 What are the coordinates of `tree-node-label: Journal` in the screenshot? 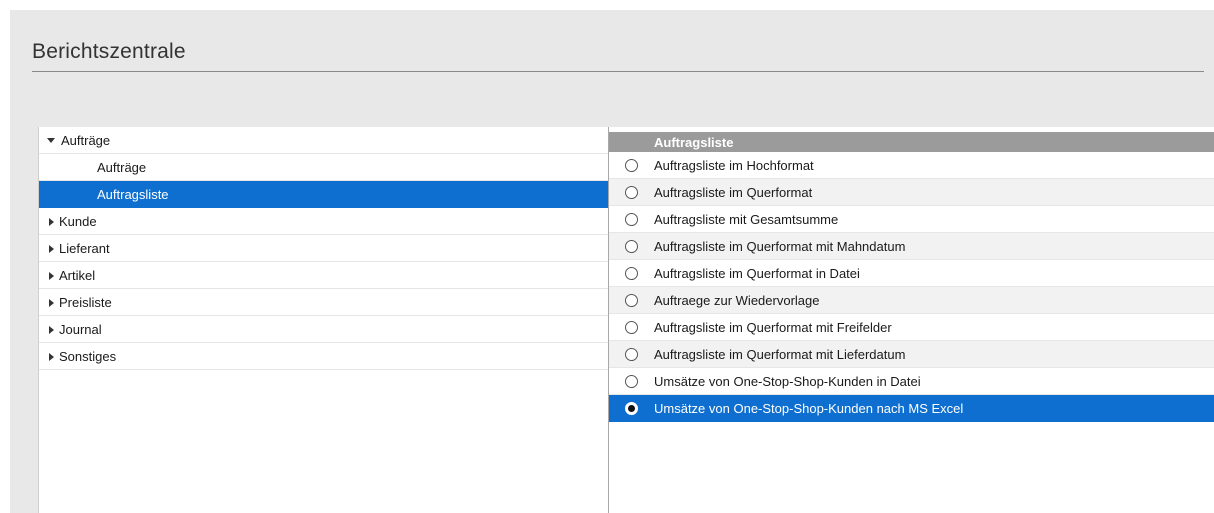 It's located at (80, 329).